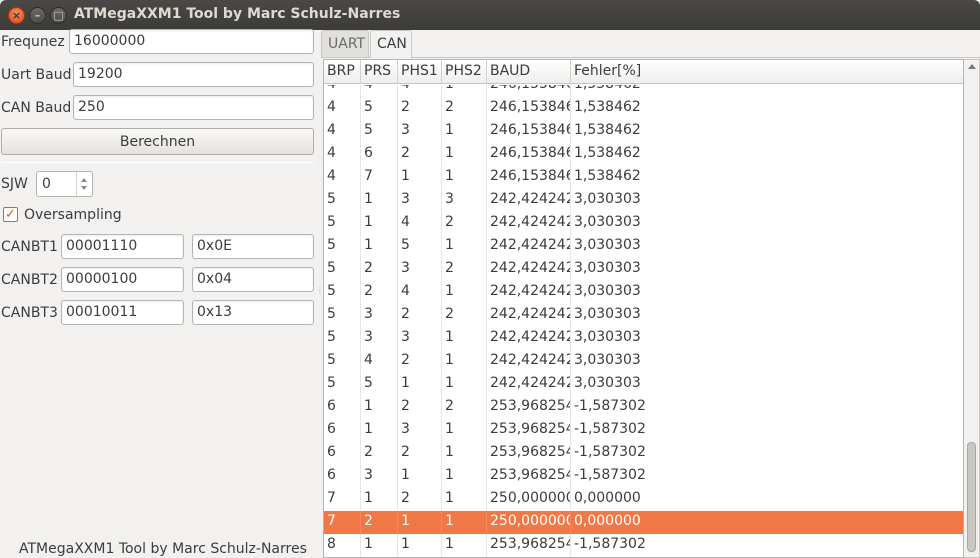  Describe the element at coordinates (84, 180) in the screenshot. I see `spin-up-icon` at that location.